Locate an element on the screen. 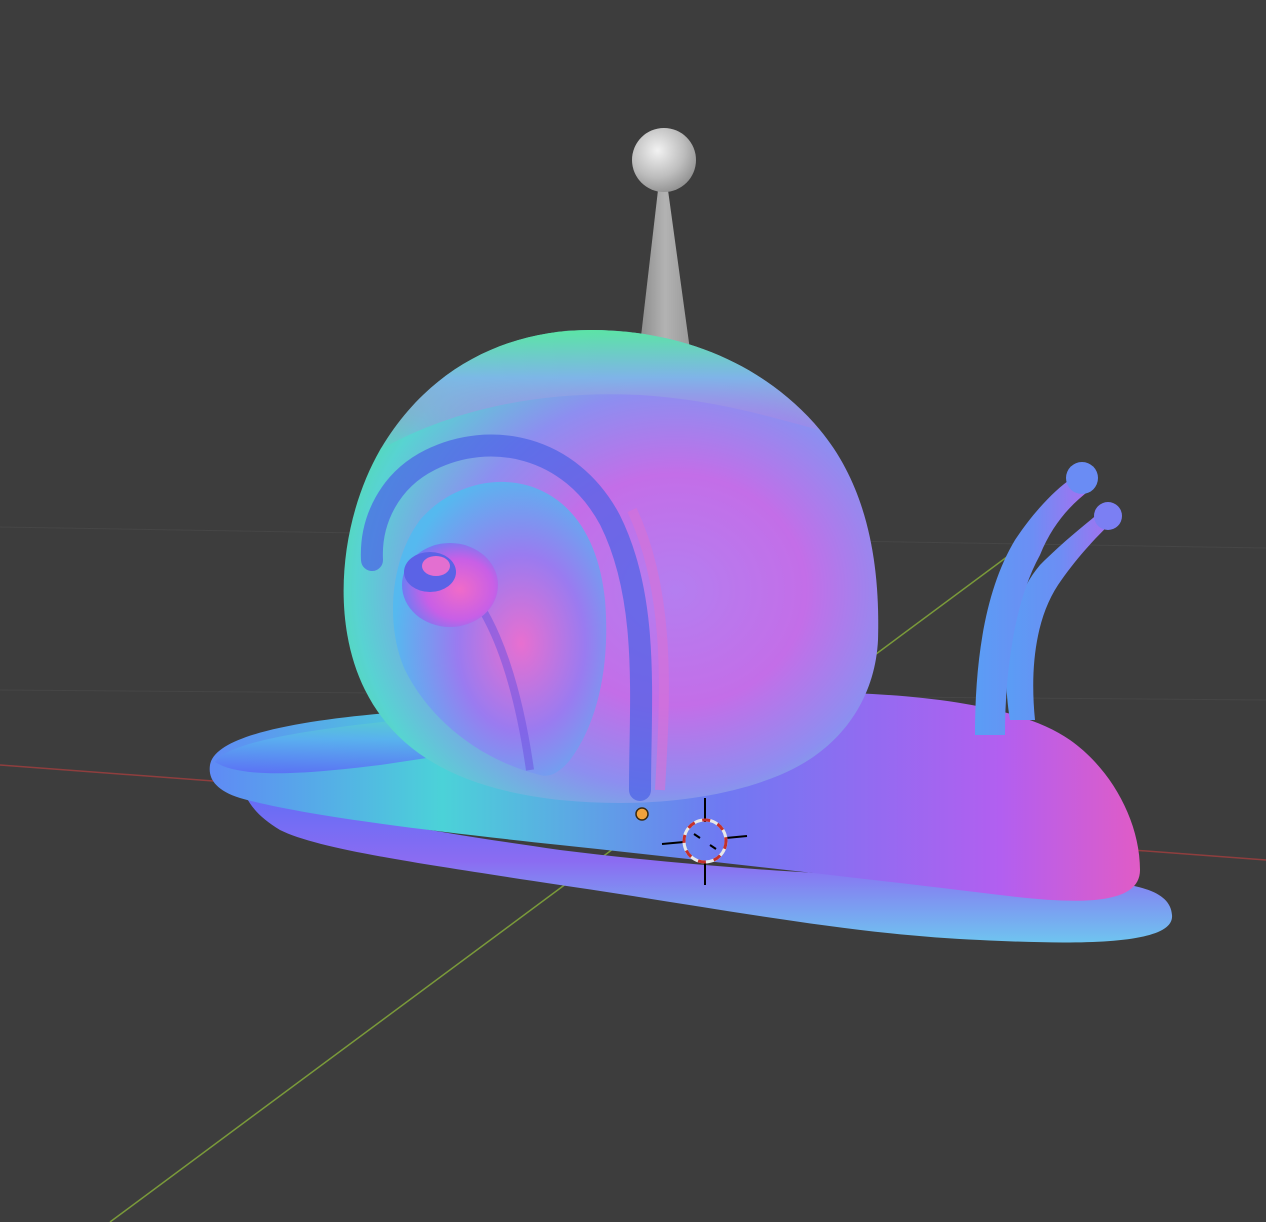 This screenshot has height=1222, width=1266. light-gizmo is located at coordinates (664, 239).